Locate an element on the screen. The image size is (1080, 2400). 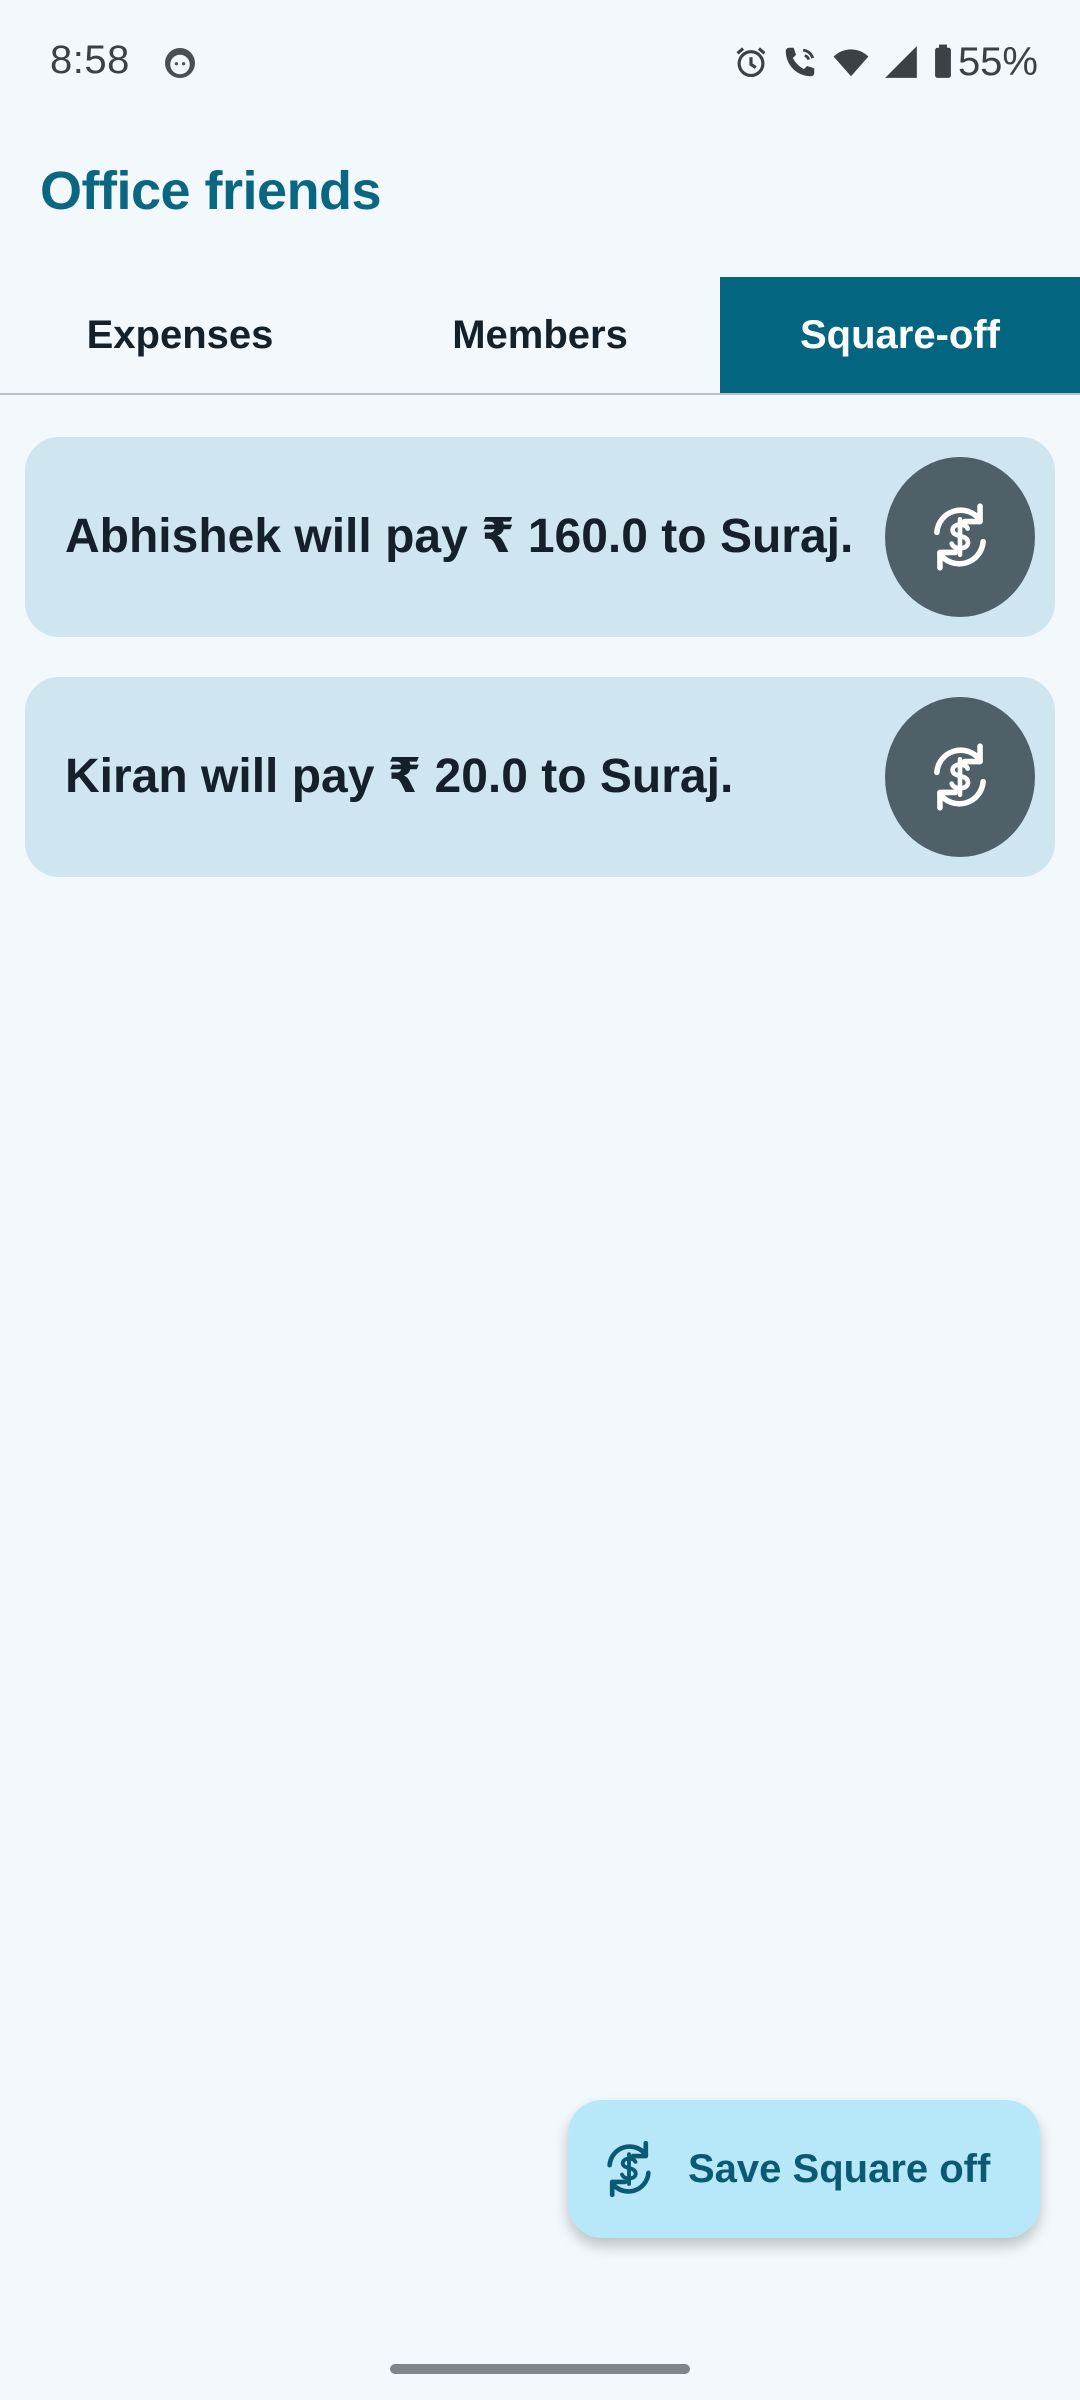
settlement-card: Abhishek will pay ₹ 160.0 to Suraj. is located at coordinates (540, 537).